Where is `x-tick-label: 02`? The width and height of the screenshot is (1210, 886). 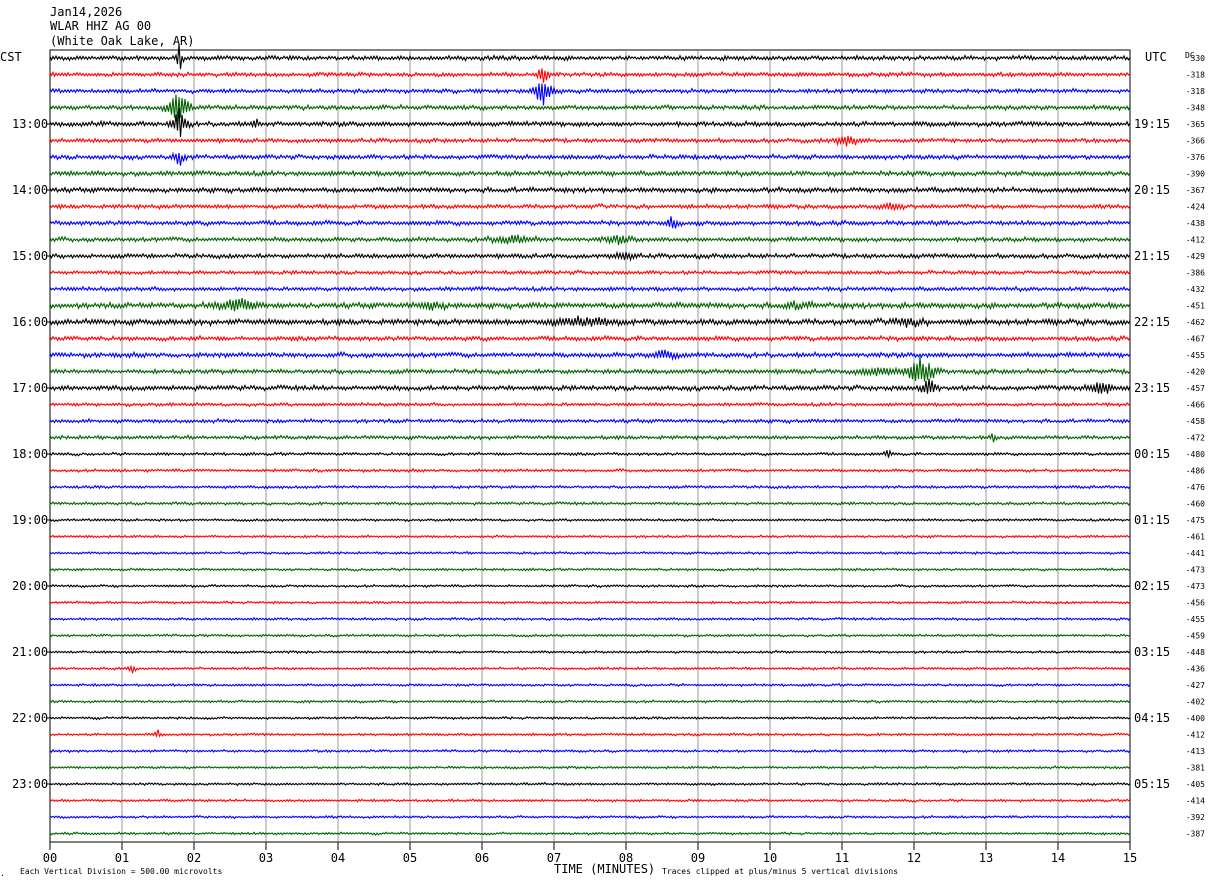 x-tick-label: 02 is located at coordinates (194, 858).